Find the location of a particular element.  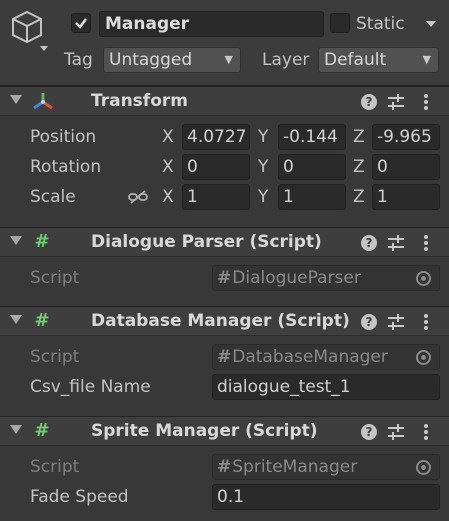

csv-file-name-field: dialogue_test_1 is located at coordinates (326, 387).